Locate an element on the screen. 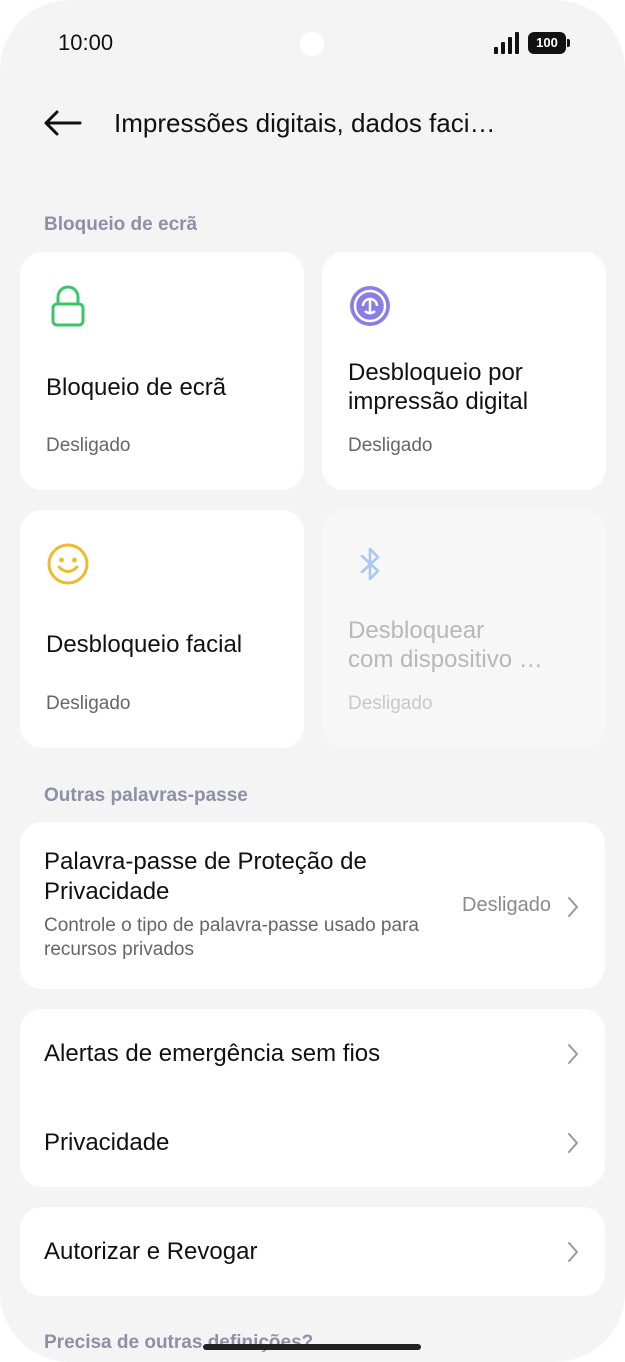 The height and width of the screenshot is (1362, 625). section-other-passwords: Outras palavras-passe is located at coordinates (146, 795).